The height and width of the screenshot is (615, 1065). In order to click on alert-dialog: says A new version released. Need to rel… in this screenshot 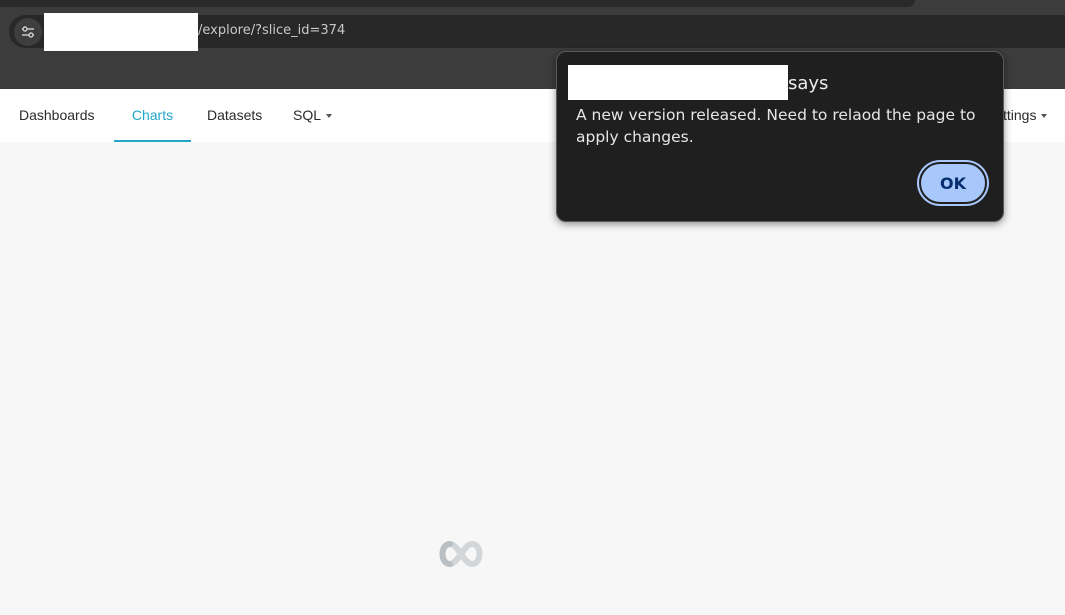, I will do `click(780, 136)`.